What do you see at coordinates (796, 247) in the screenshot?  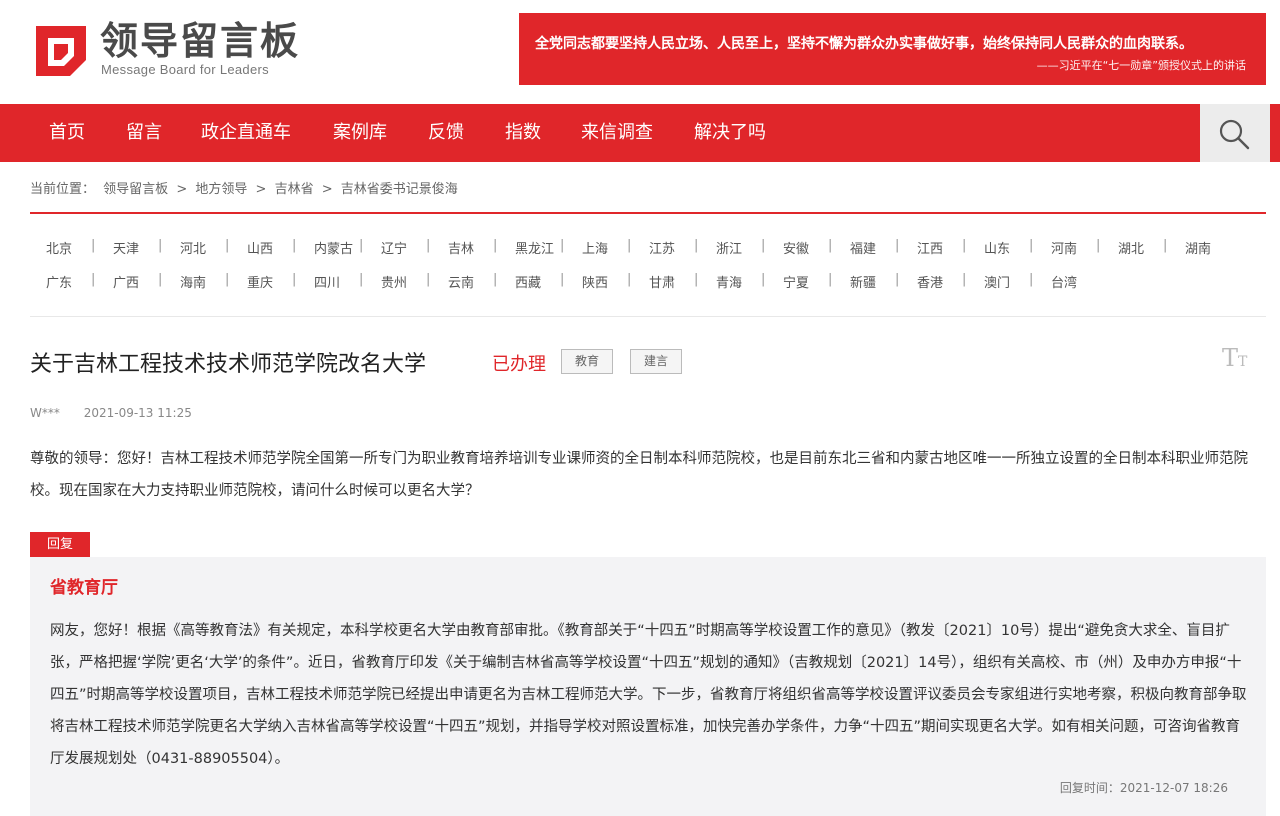 I see `region-link: 安徽` at bounding box center [796, 247].